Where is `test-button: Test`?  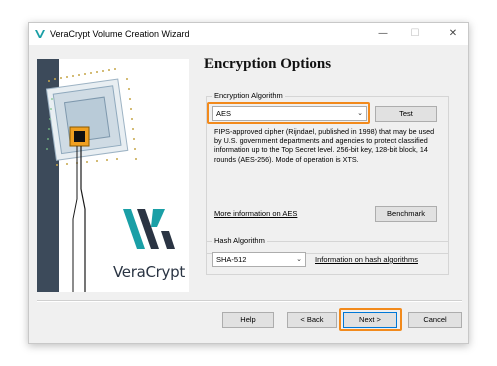
test-button: Test is located at coordinates (406, 114).